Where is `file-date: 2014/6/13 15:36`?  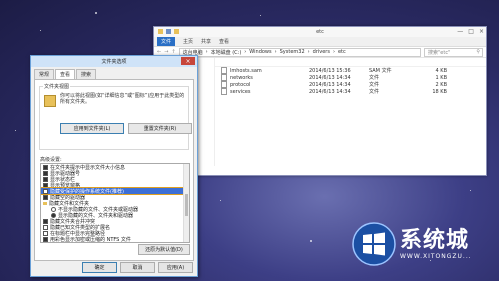
file-date: 2014/6/13 15:36 is located at coordinates (330, 70).